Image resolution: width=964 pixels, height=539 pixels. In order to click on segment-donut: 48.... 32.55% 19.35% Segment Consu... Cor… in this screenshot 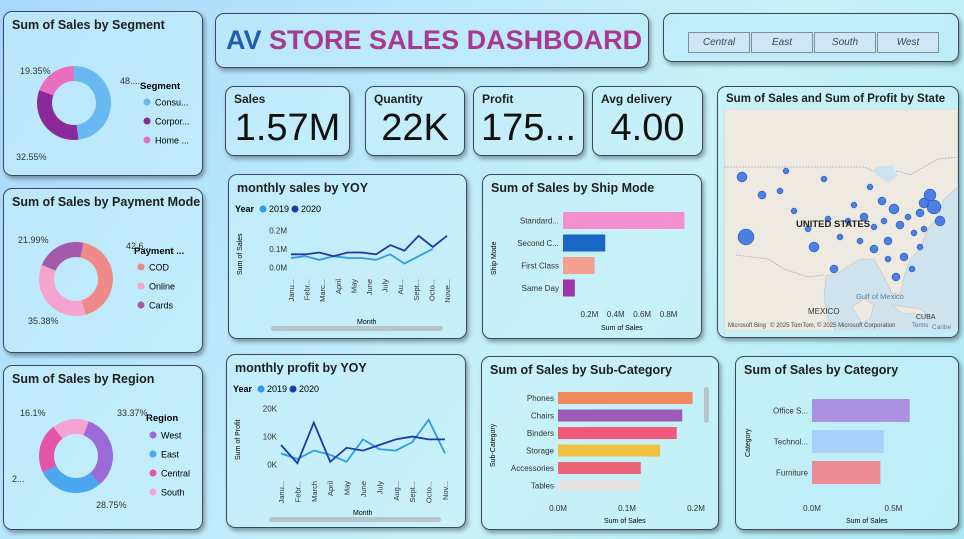, I will do `click(104, 94)`.